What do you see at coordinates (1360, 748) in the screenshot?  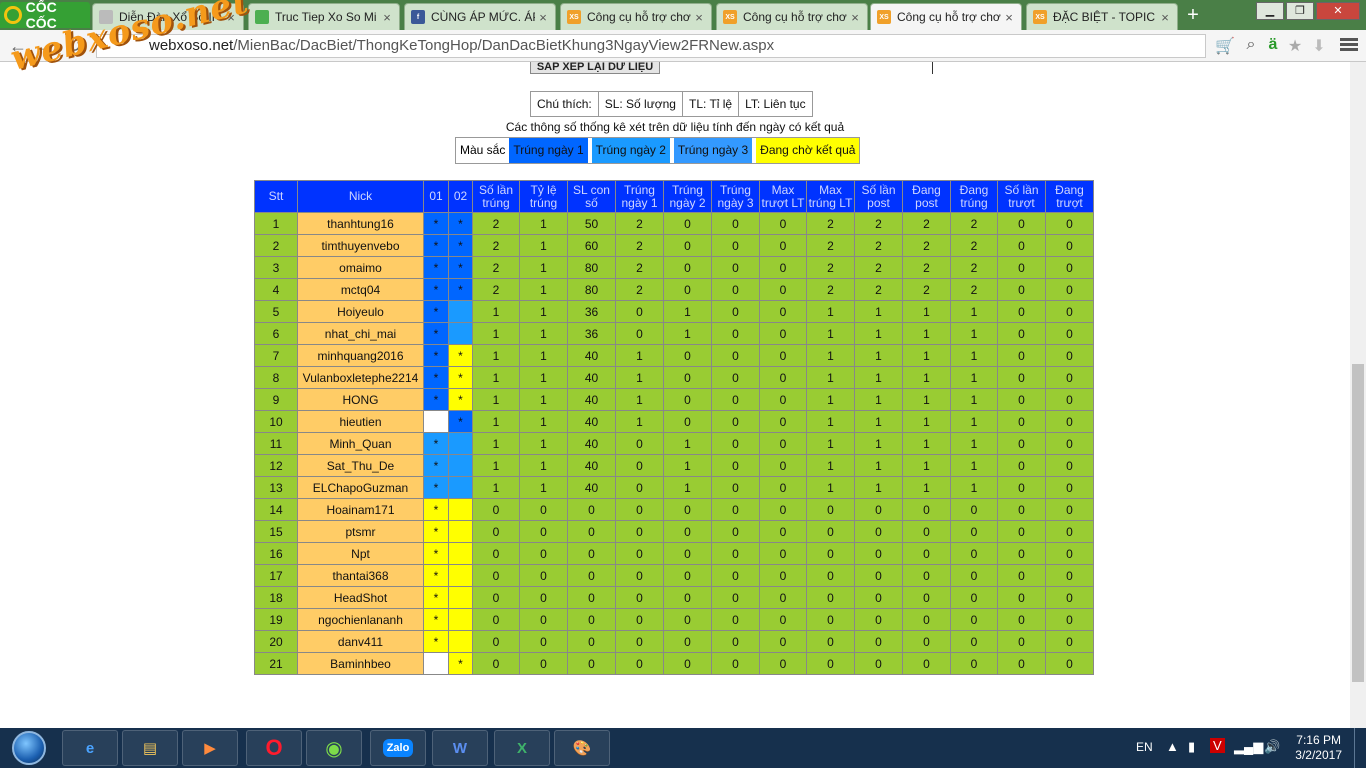 I see `show-desktop-button` at bounding box center [1360, 748].